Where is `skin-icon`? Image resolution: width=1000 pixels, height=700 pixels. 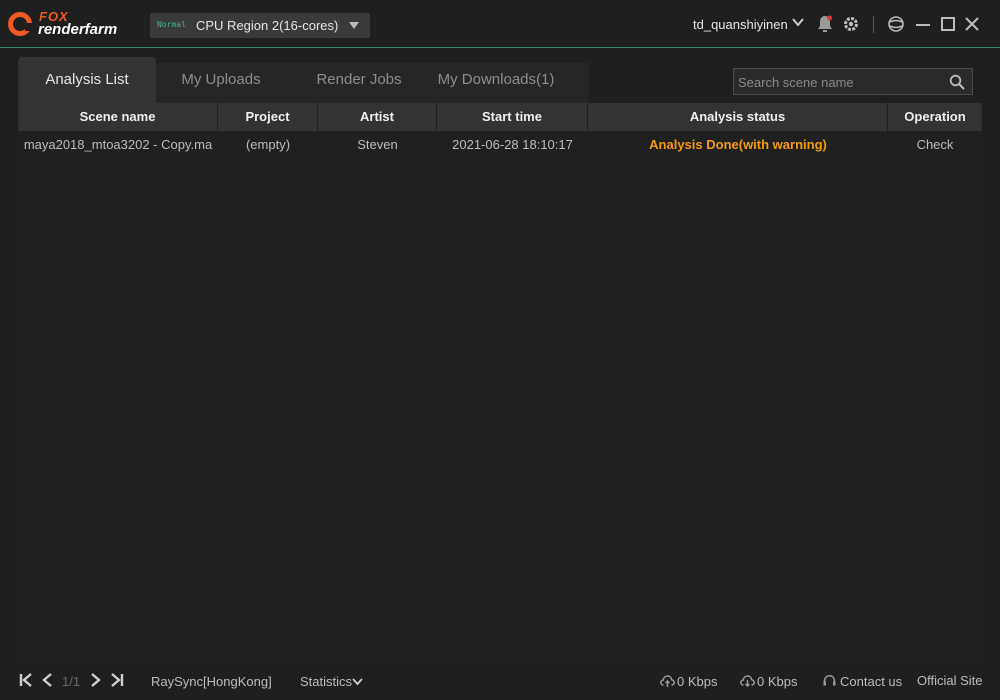
skin-icon is located at coordinates (896, 24).